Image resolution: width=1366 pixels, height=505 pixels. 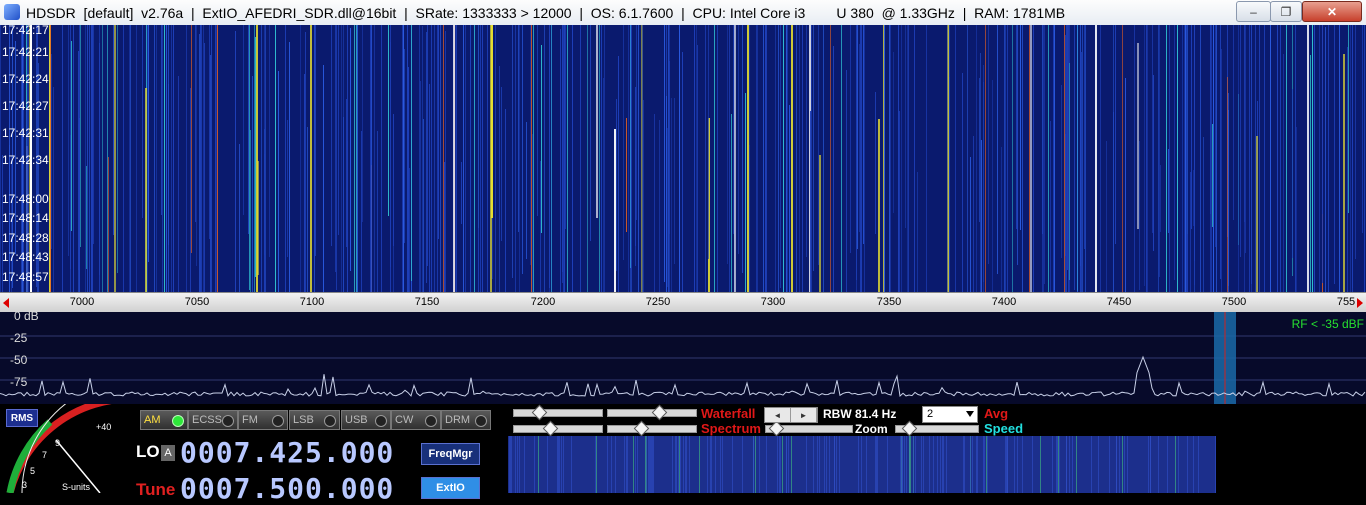 I want to click on avg-select-value: 2, so click(x=930, y=414).